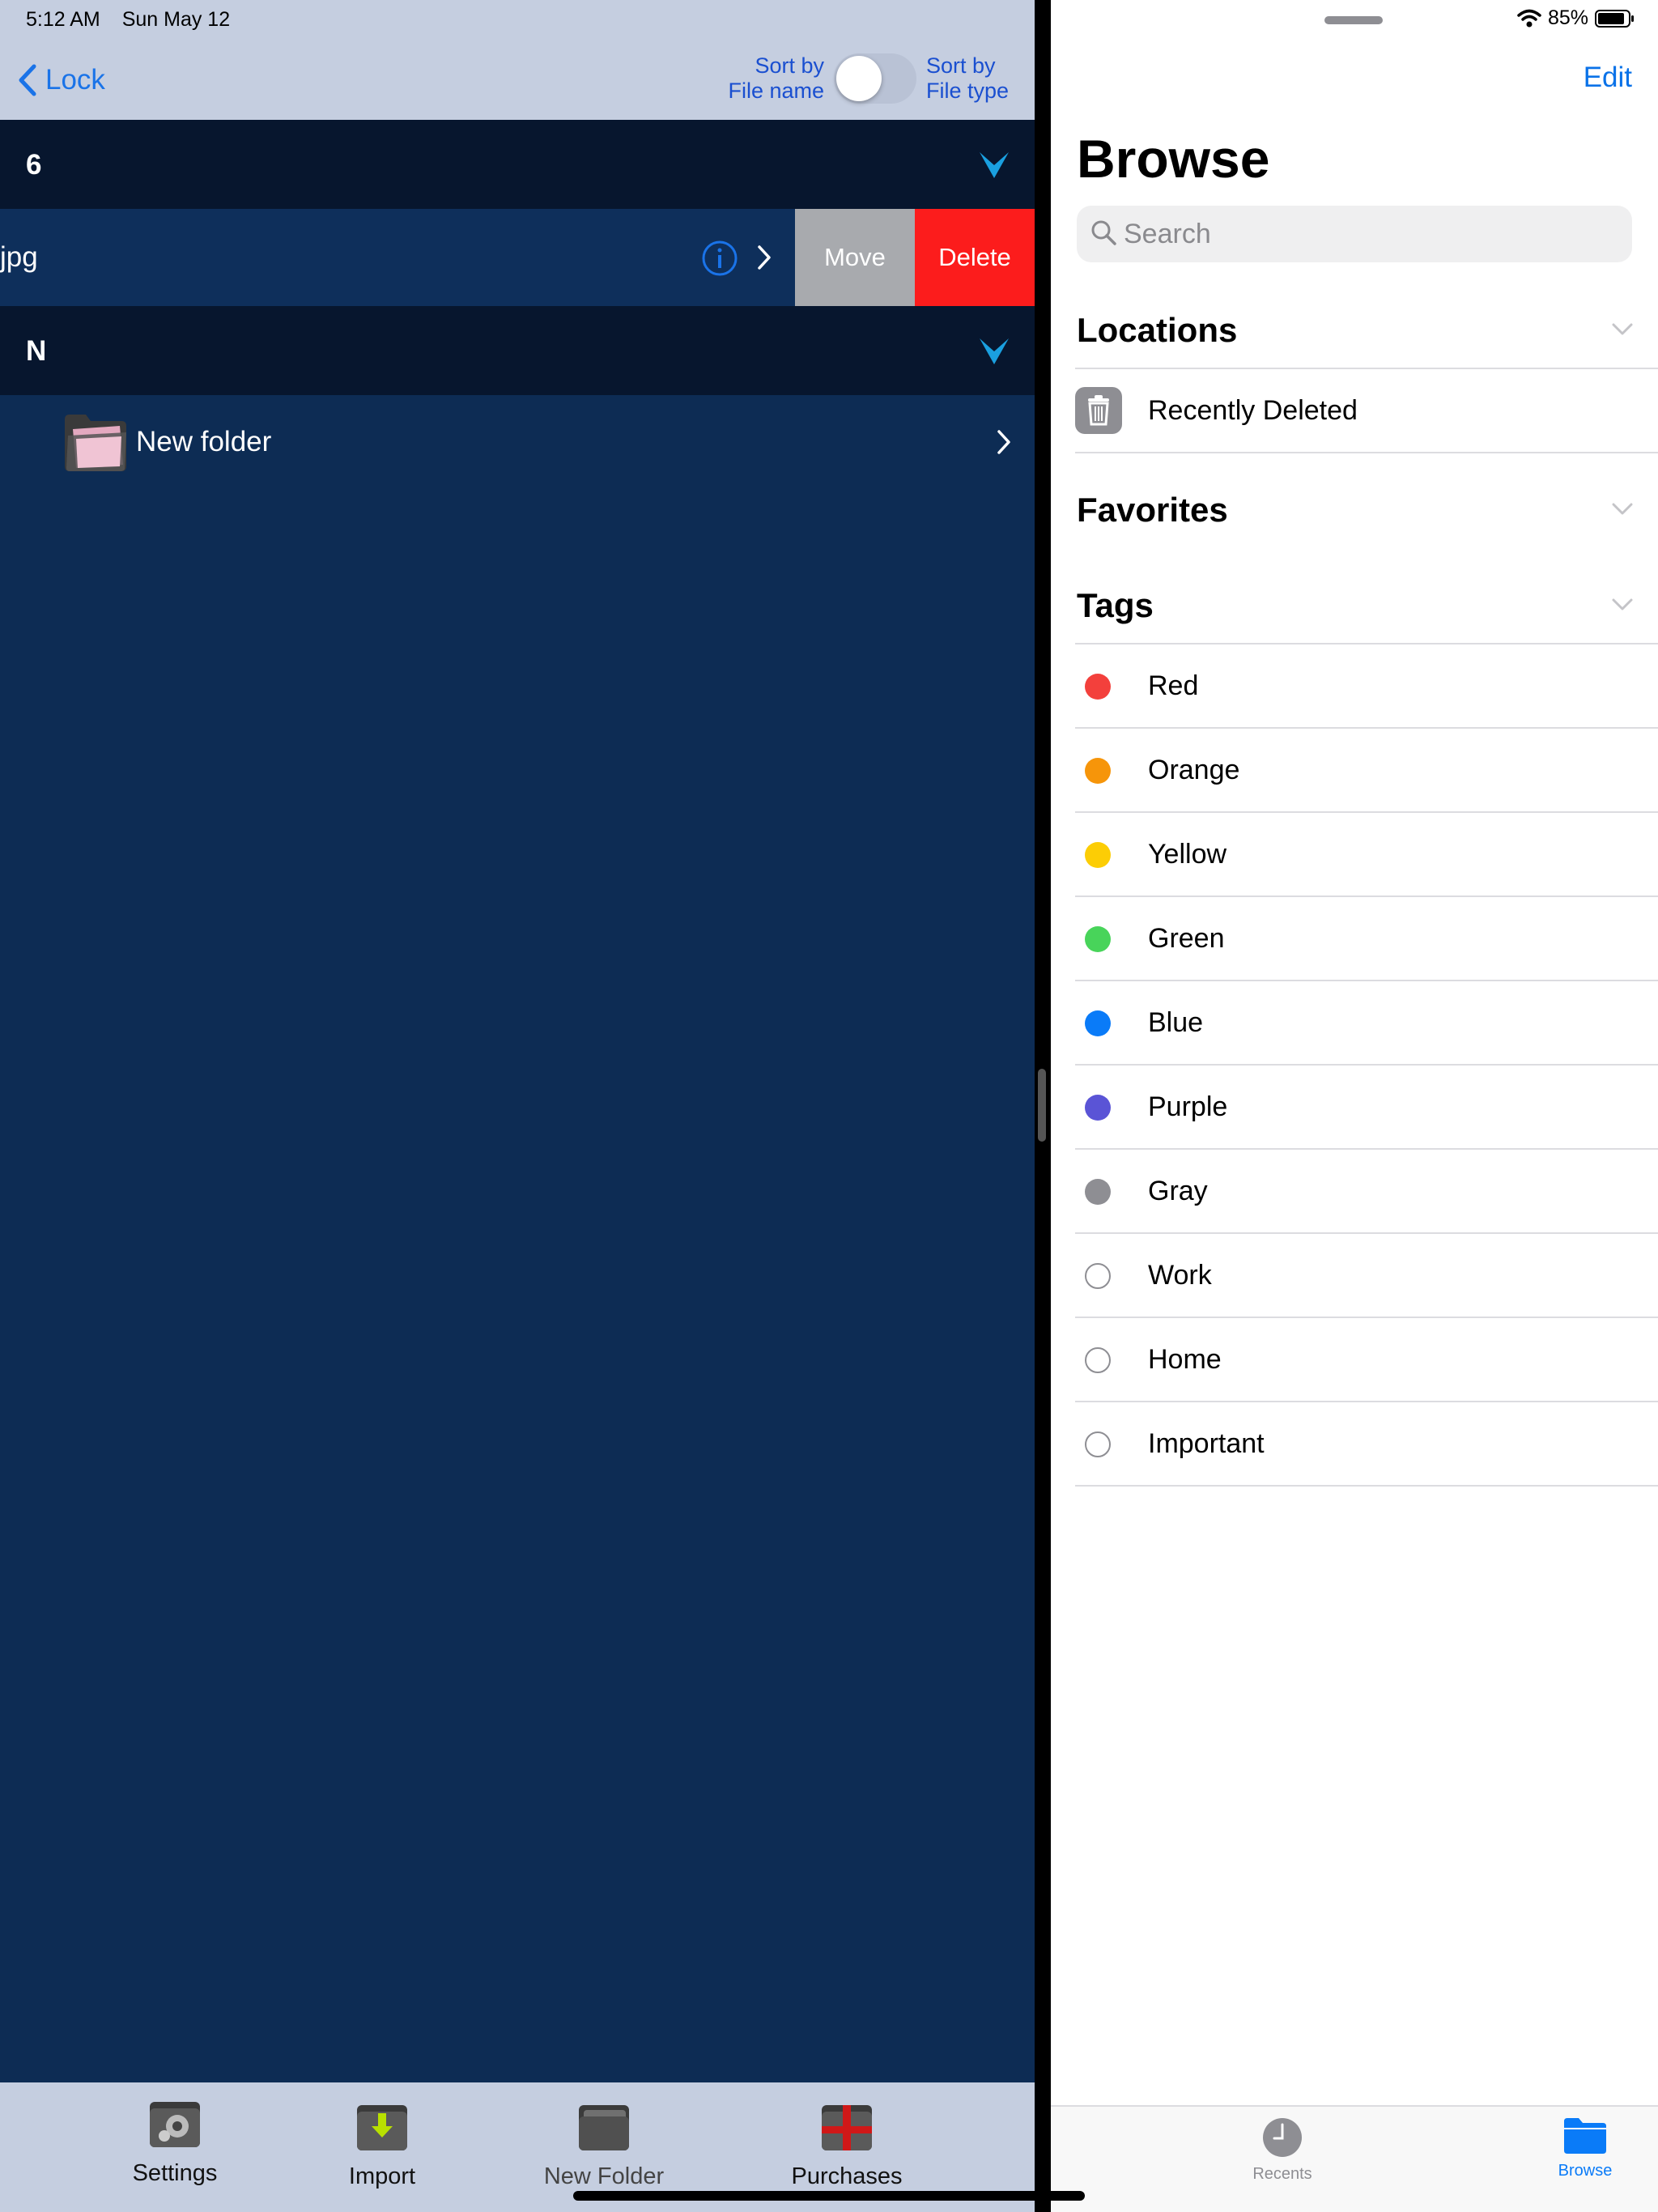 This screenshot has width=1658, height=2212. What do you see at coordinates (1608, 78) in the screenshot?
I see `edit-button: Edit` at bounding box center [1608, 78].